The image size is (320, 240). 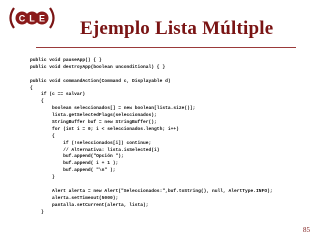 What do you see at coordinates (166, 47) in the screenshot?
I see `title-divider` at bounding box center [166, 47].